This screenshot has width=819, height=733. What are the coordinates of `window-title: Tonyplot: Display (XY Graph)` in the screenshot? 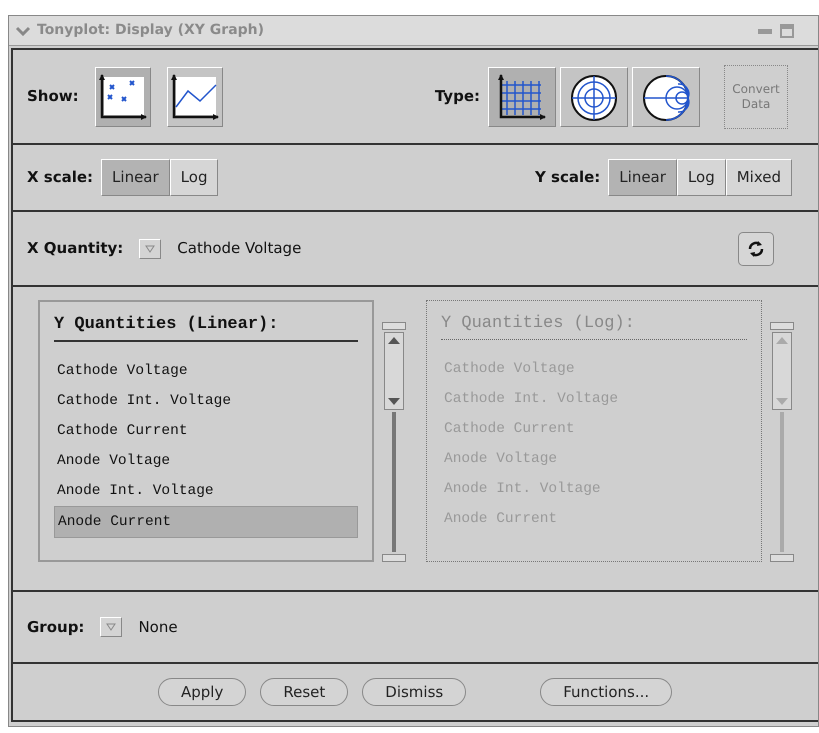 It's located at (150, 30).